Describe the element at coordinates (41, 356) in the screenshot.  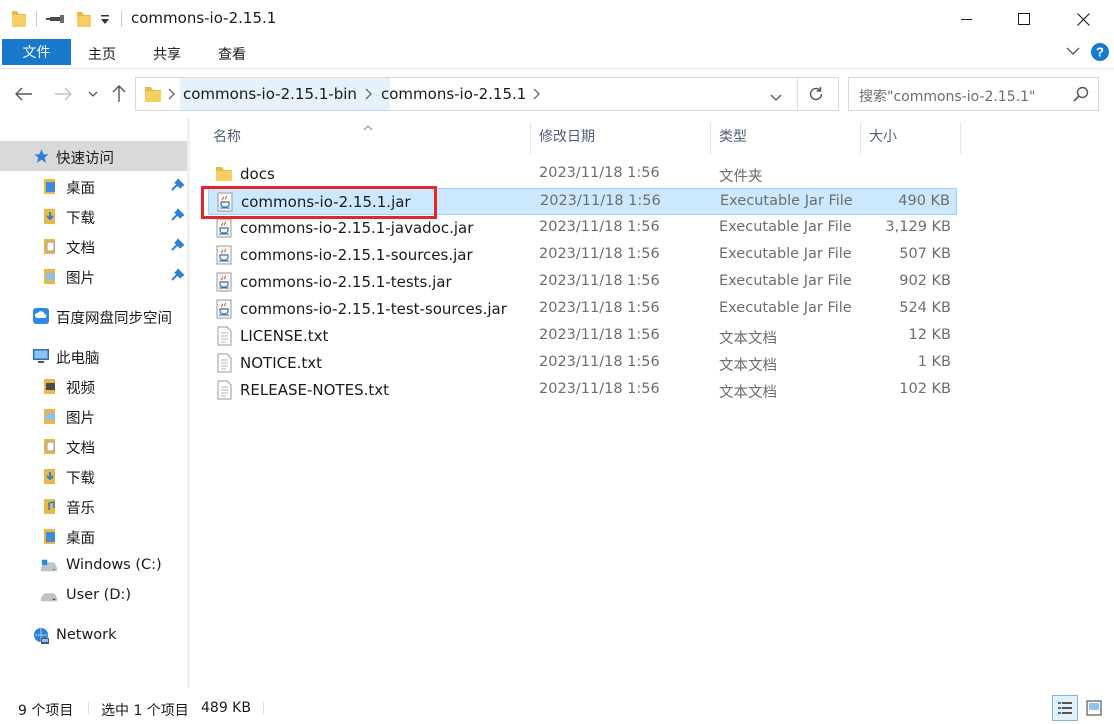
I see `computer-icon` at that location.